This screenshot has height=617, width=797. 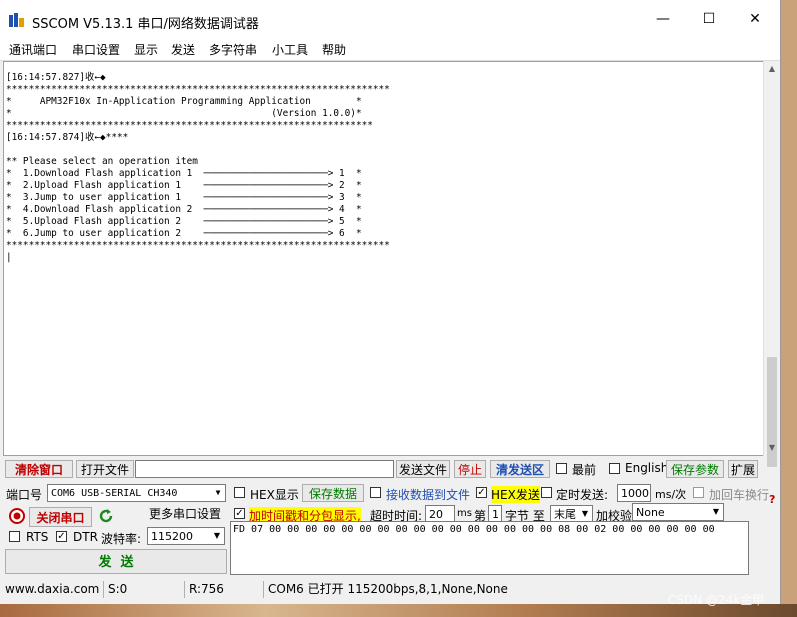 I want to click on clear-window-button: 清除窗口, so click(x=39, y=469).